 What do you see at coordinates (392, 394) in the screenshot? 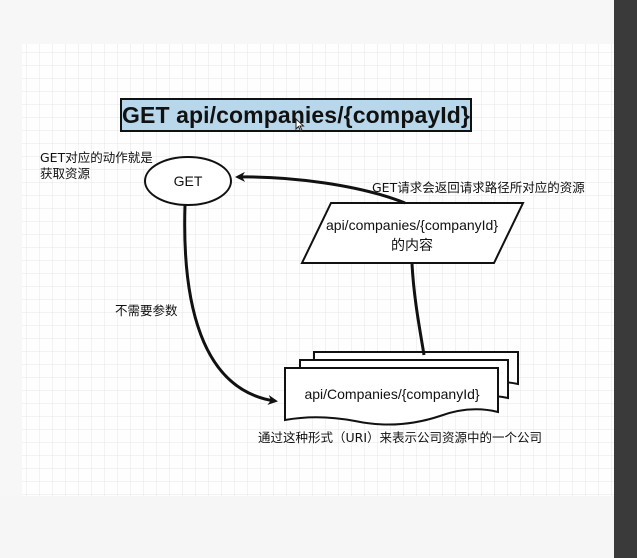
I see `document-label: api/Companies/{companyId}` at bounding box center [392, 394].